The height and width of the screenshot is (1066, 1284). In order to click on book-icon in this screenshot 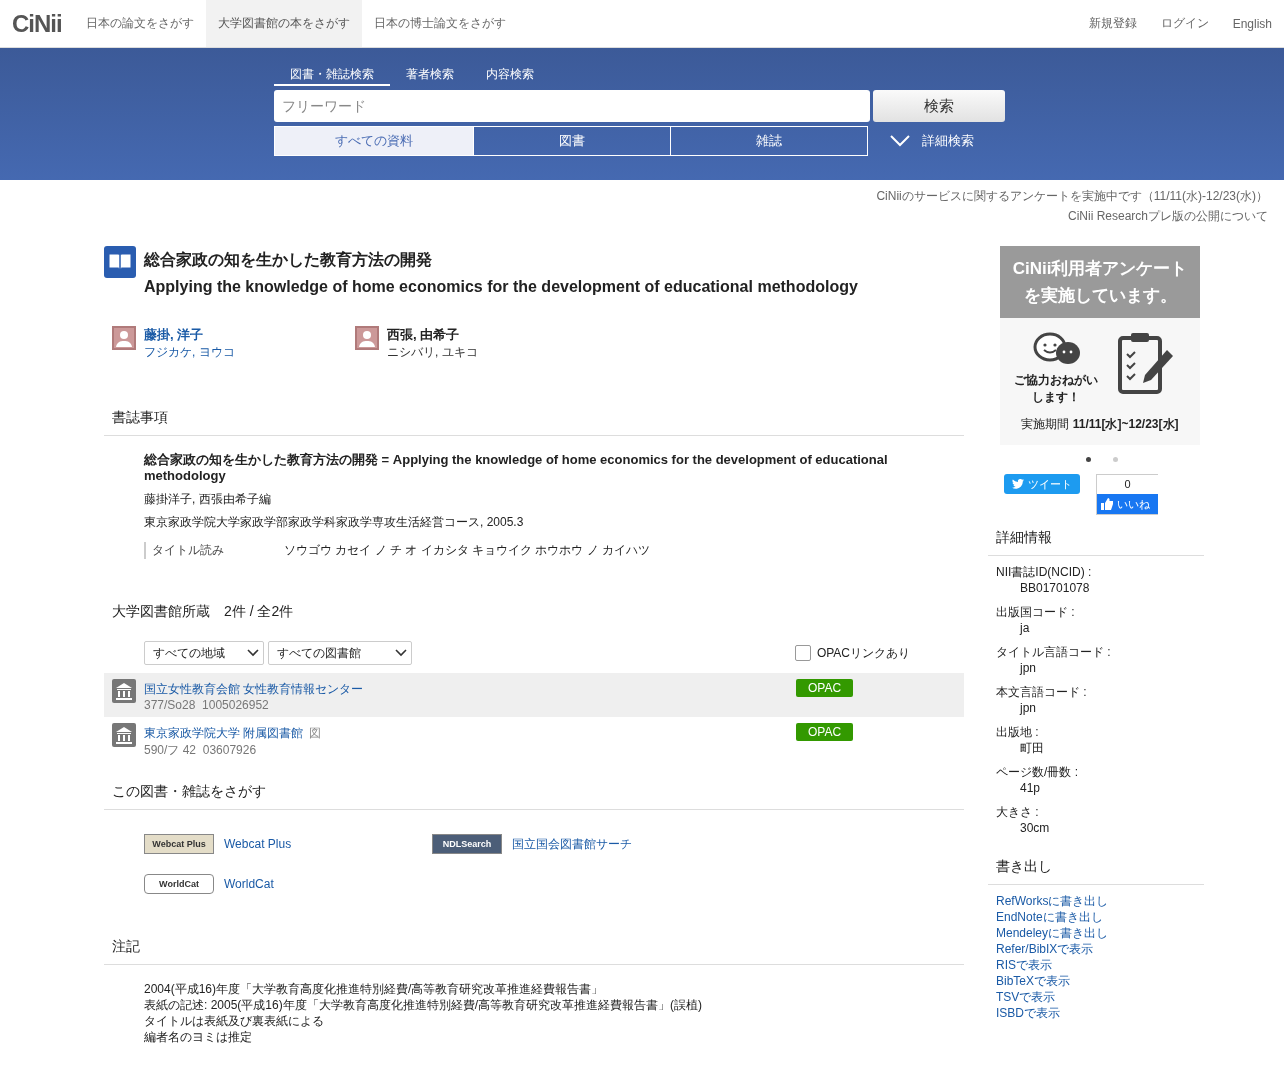, I will do `click(120, 262)`.